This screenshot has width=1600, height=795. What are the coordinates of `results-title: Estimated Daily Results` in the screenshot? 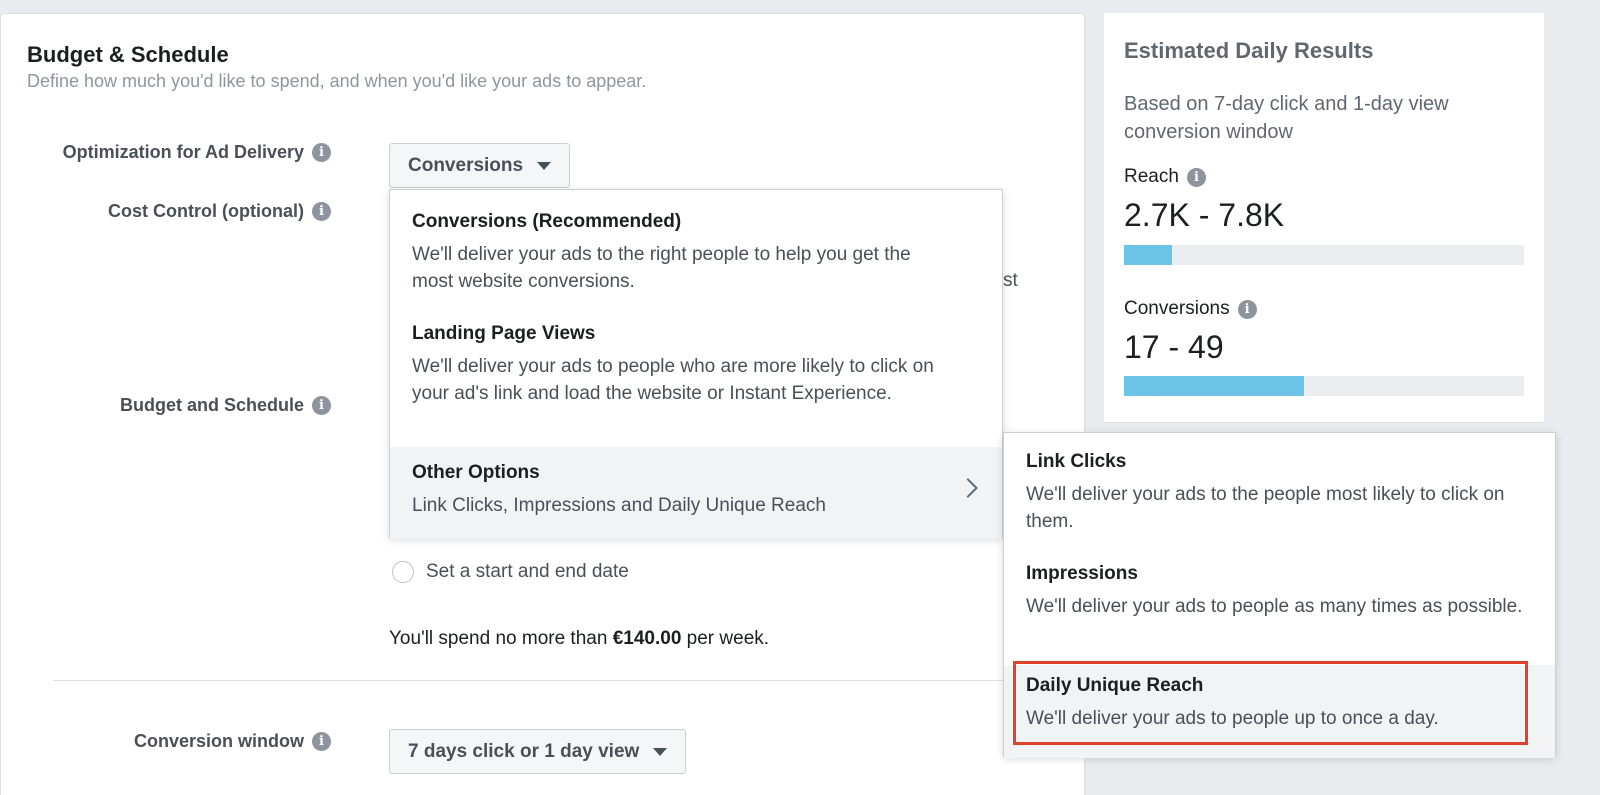 It's located at (1249, 50).